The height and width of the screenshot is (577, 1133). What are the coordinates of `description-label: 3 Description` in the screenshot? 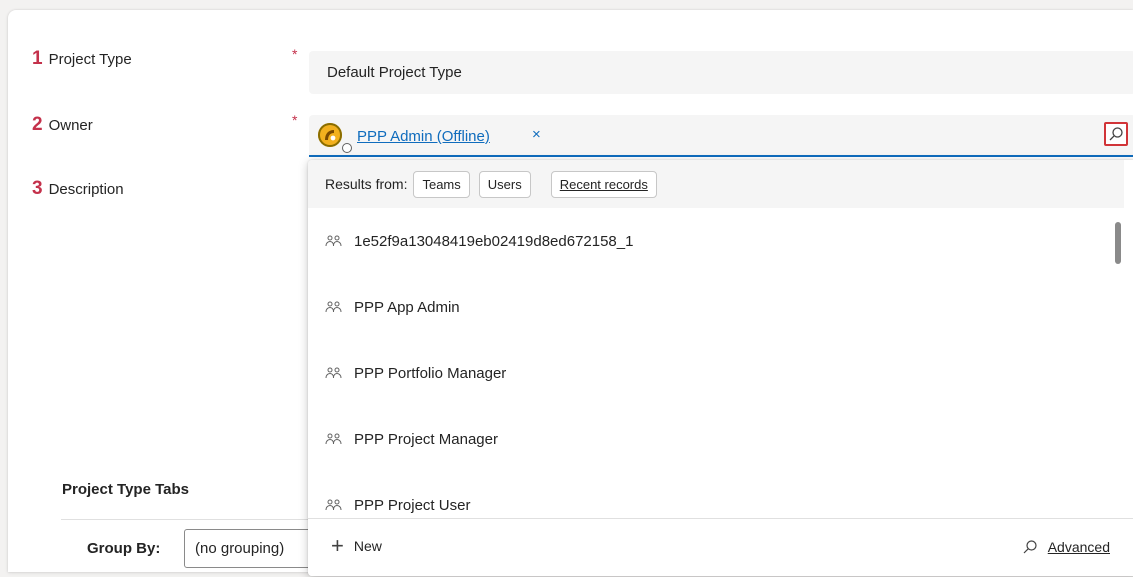 It's located at (78, 189).